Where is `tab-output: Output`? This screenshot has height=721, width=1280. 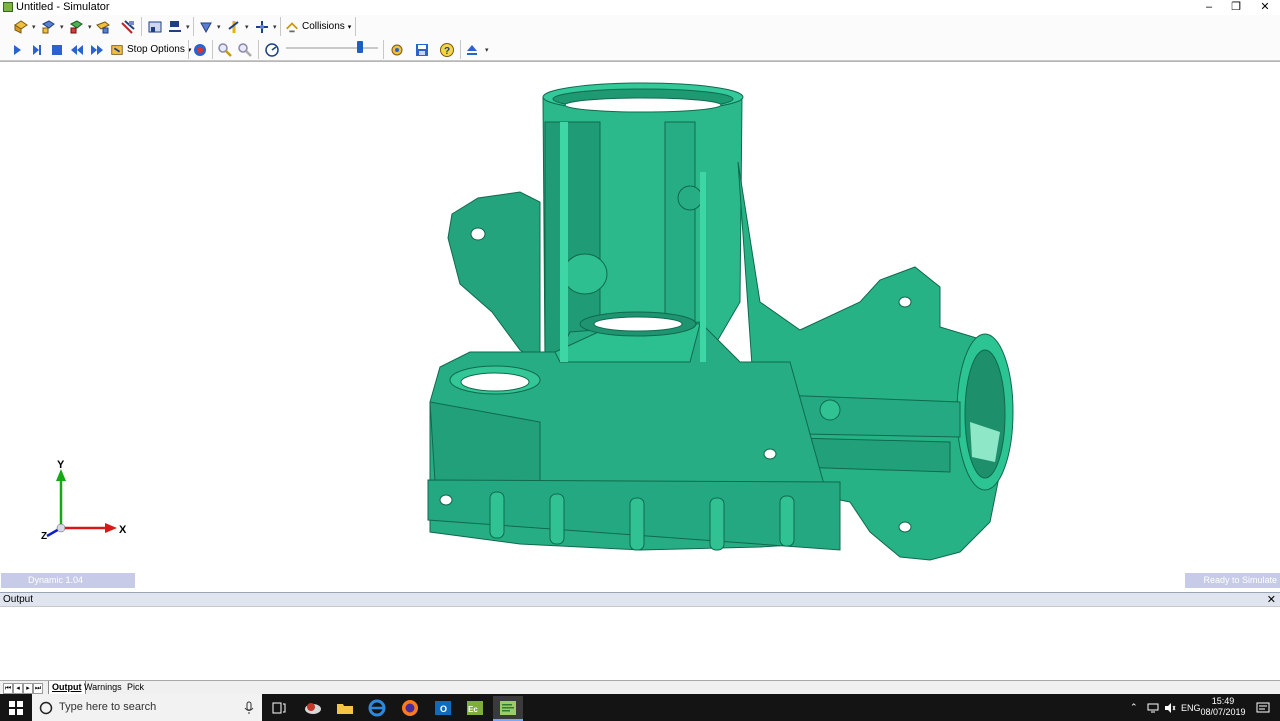
tab-output: Output is located at coordinates (67, 688).